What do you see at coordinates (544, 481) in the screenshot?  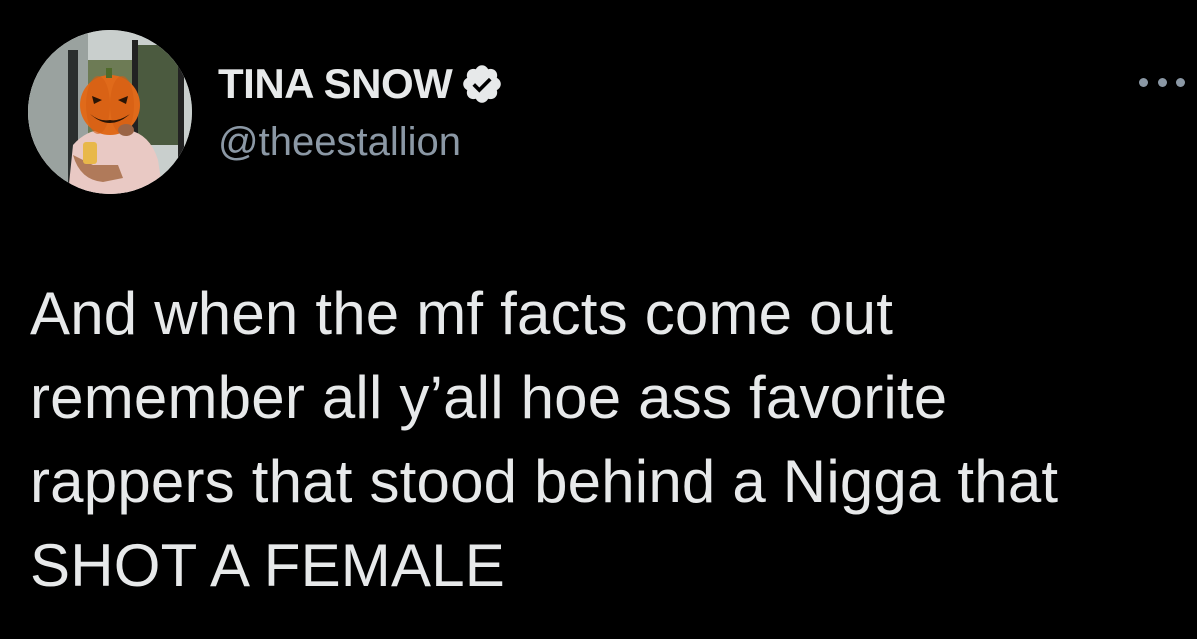 I see `tweet-text-line: rappers that stood behind a Nigga that` at bounding box center [544, 481].